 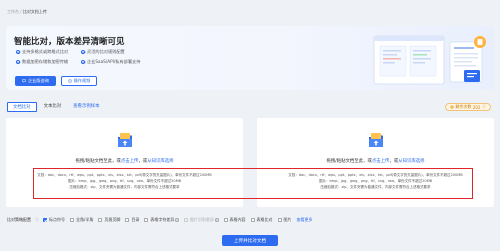 What do you see at coordinates (261, 220) in the screenshot?
I see `option-table-compare: 表格比对` at bounding box center [261, 220].